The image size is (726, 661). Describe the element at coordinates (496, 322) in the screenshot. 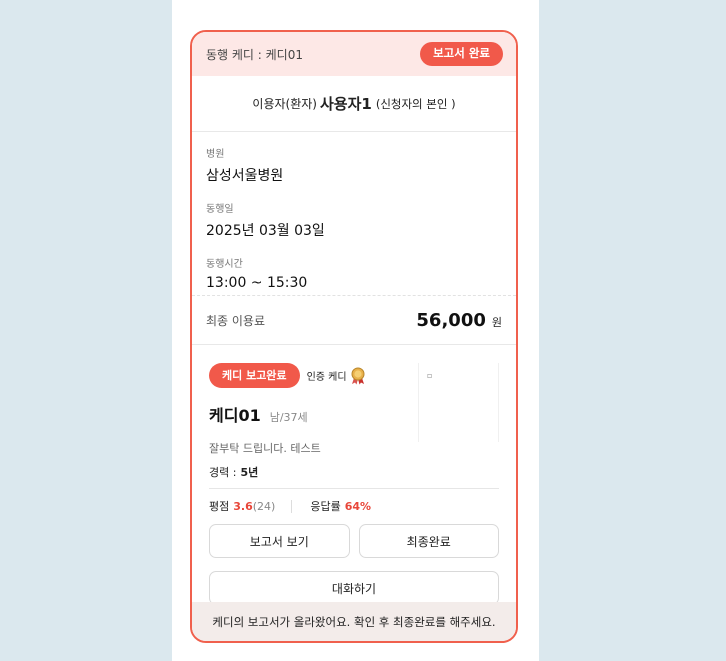

I see `fee-unit: 원` at that location.